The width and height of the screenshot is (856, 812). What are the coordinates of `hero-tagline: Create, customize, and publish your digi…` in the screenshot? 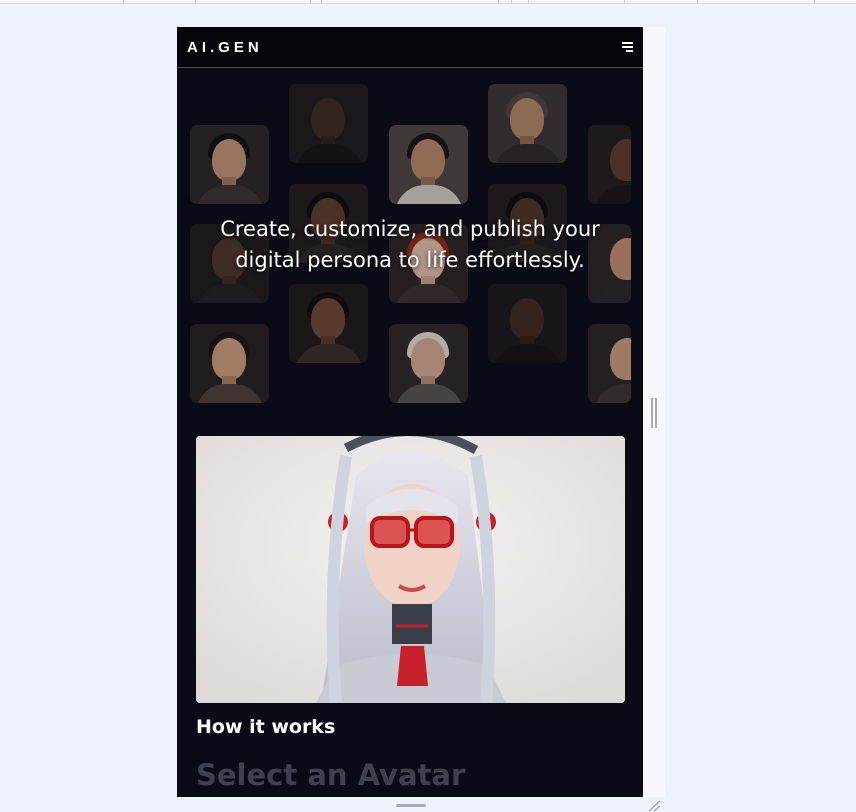 It's located at (410, 245).